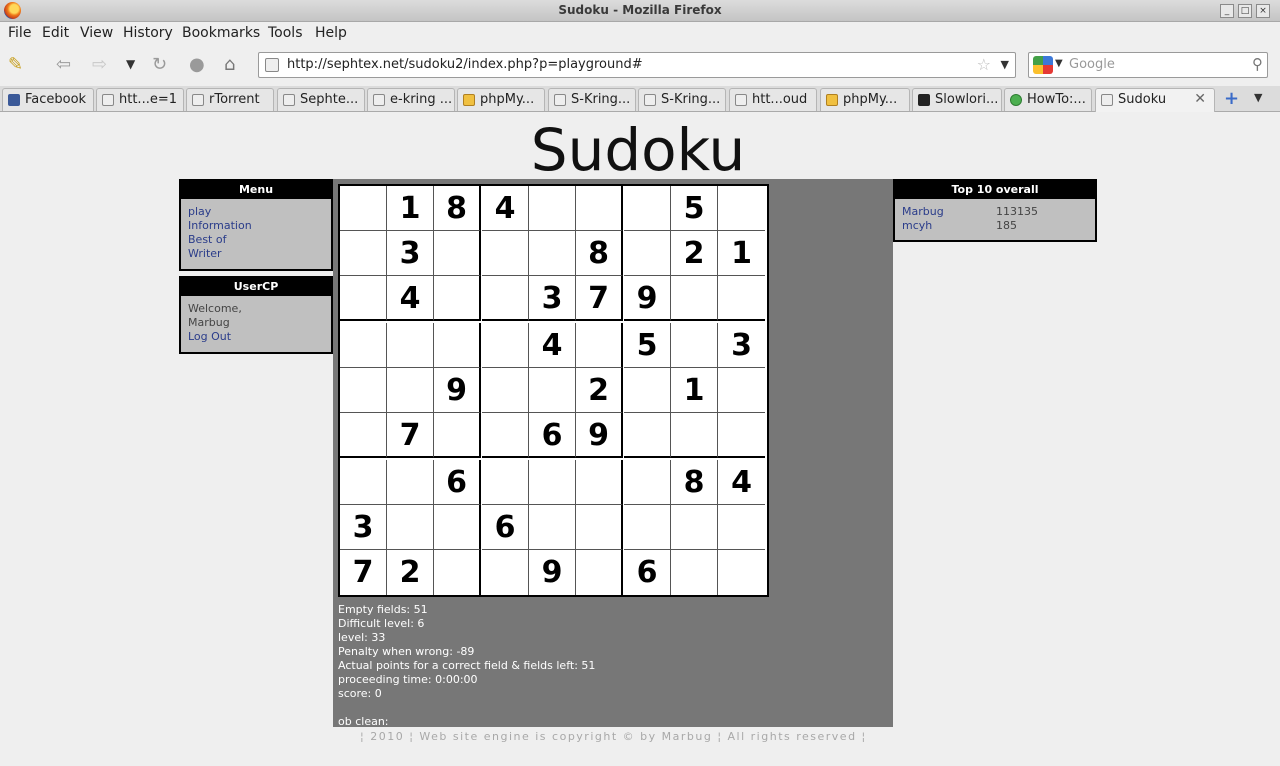 This screenshot has height=766, width=1280. Describe the element at coordinates (1059, 63) in the screenshot. I see `search-engine-dropdown-icon: ▼` at that location.